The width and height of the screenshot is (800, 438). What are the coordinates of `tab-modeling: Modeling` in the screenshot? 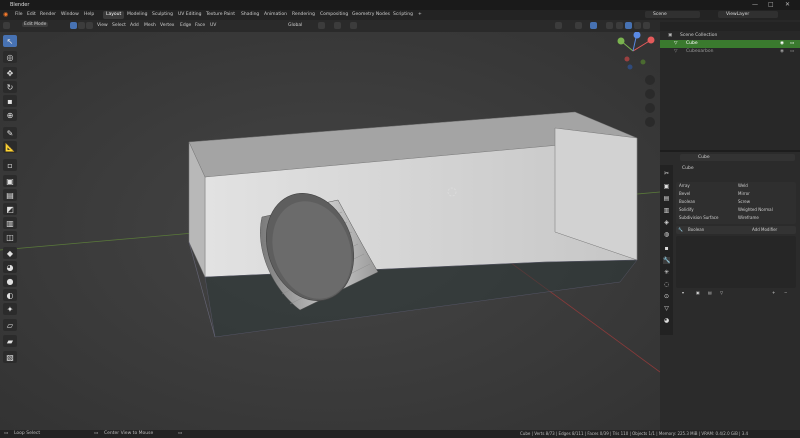 It's located at (137, 15).